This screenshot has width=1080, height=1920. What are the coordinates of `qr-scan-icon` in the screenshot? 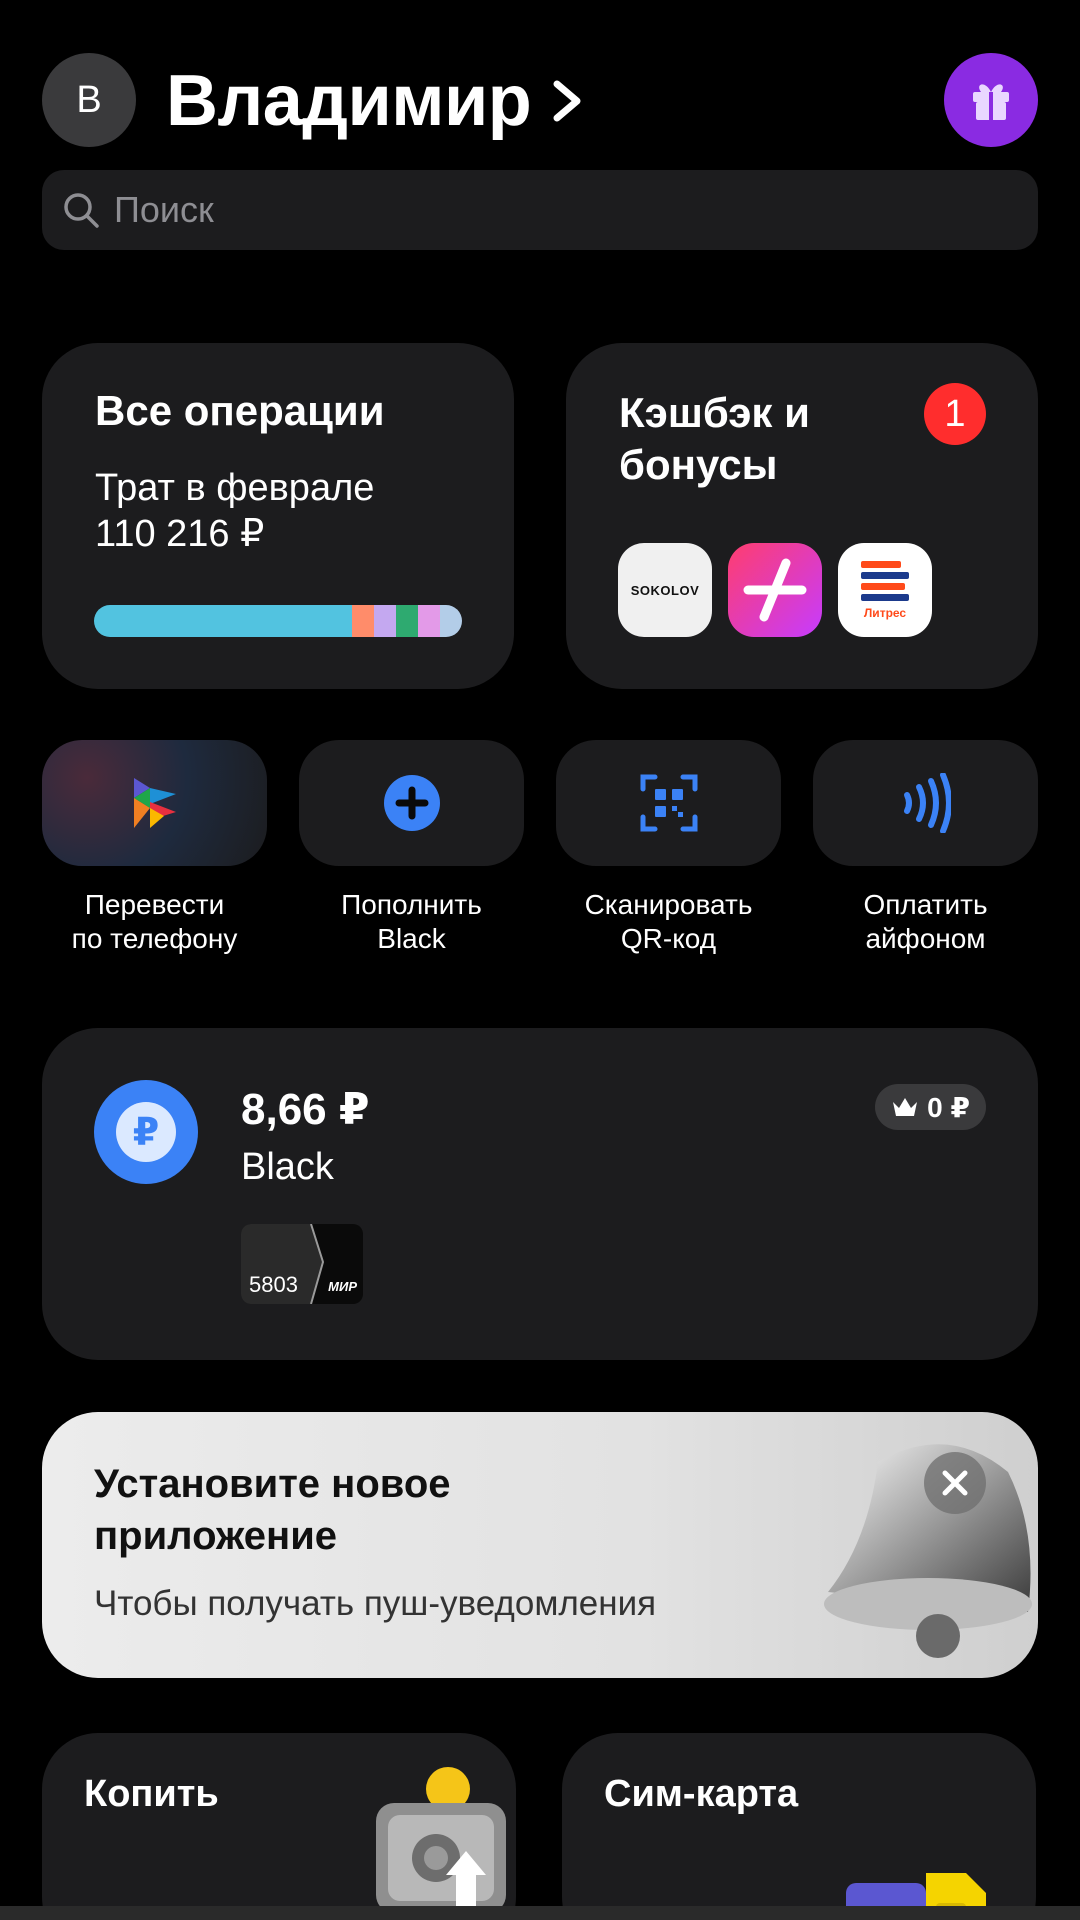 It's located at (668, 803).